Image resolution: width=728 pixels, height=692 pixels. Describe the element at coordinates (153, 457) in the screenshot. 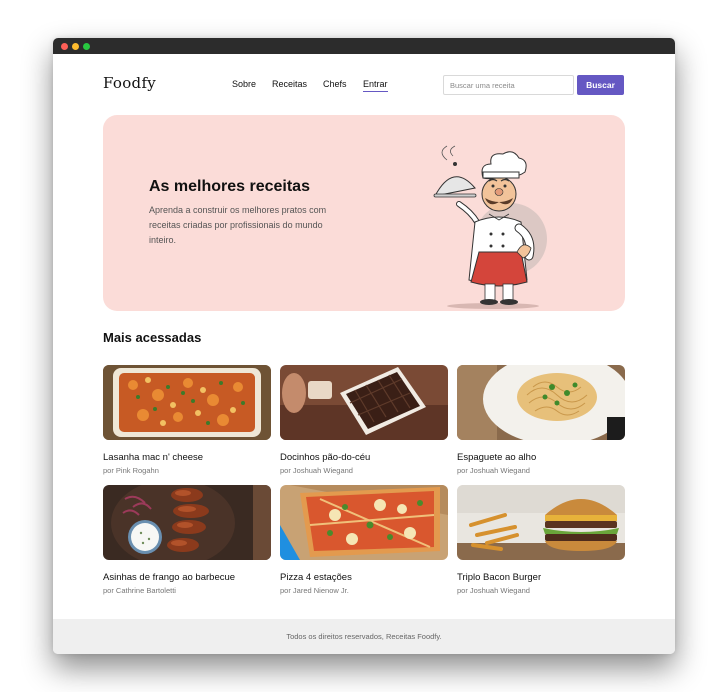

I see `recipe-title: Lasanha mac n' cheese` at that location.